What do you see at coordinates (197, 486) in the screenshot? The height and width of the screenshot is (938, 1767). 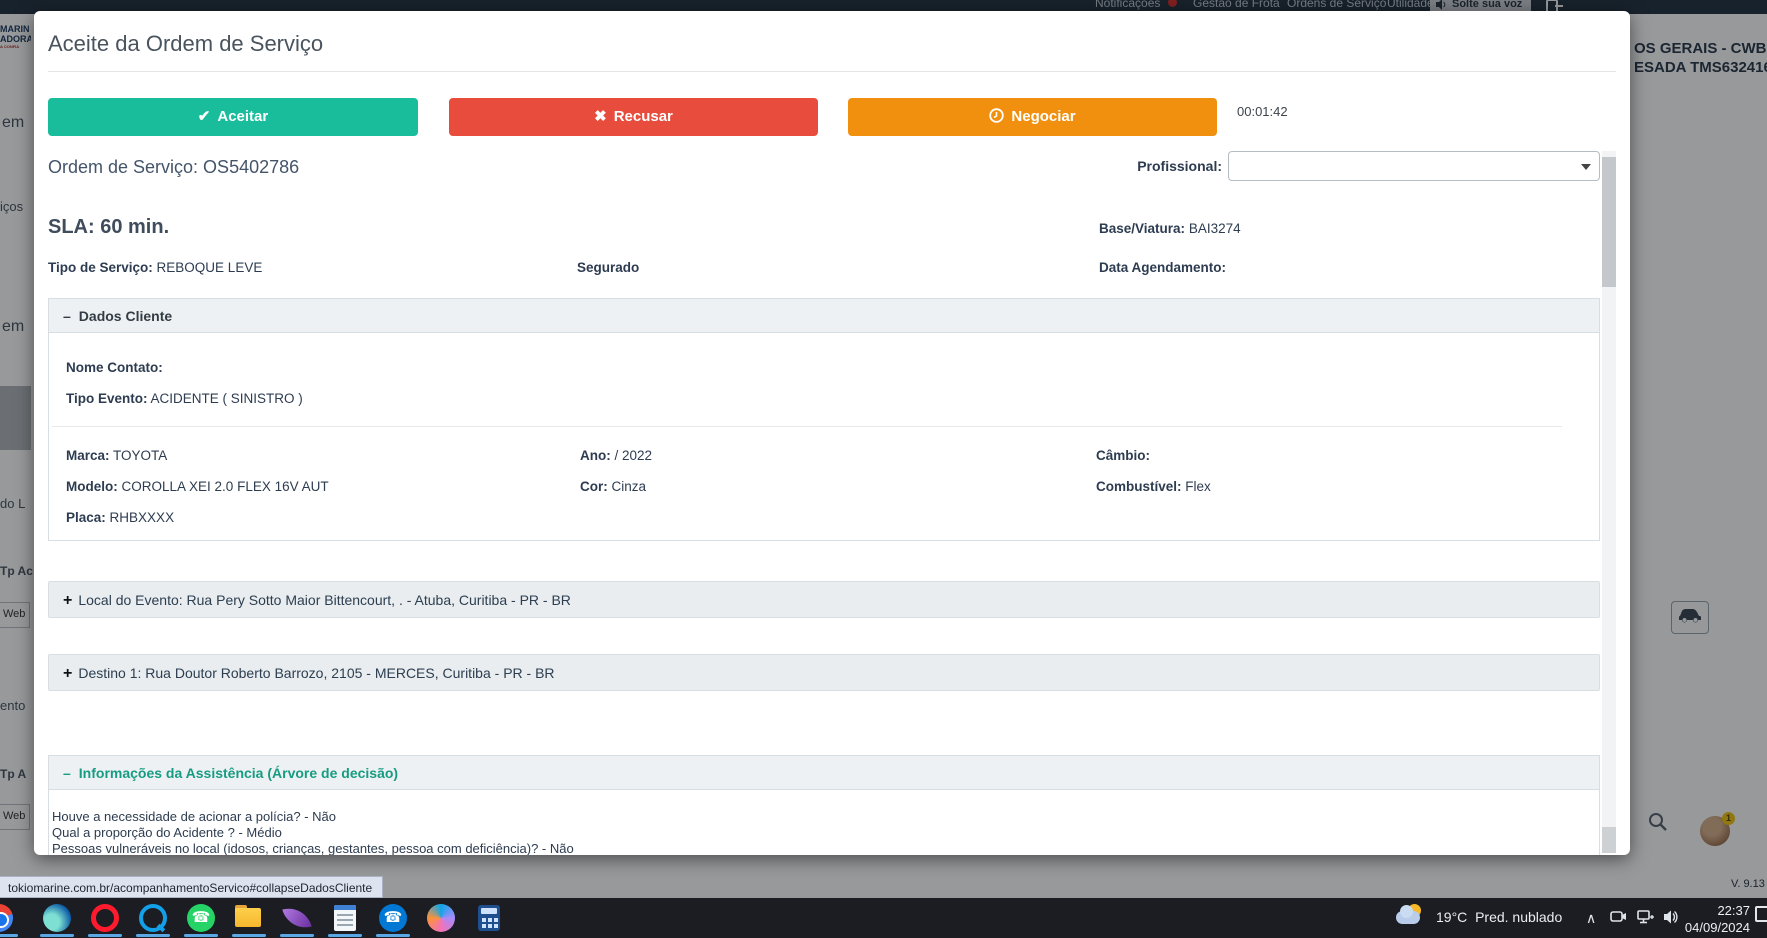 I see `modelo-field: Modelo: COROLLA XEI 2.0 FLEX 16V AUT` at bounding box center [197, 486].